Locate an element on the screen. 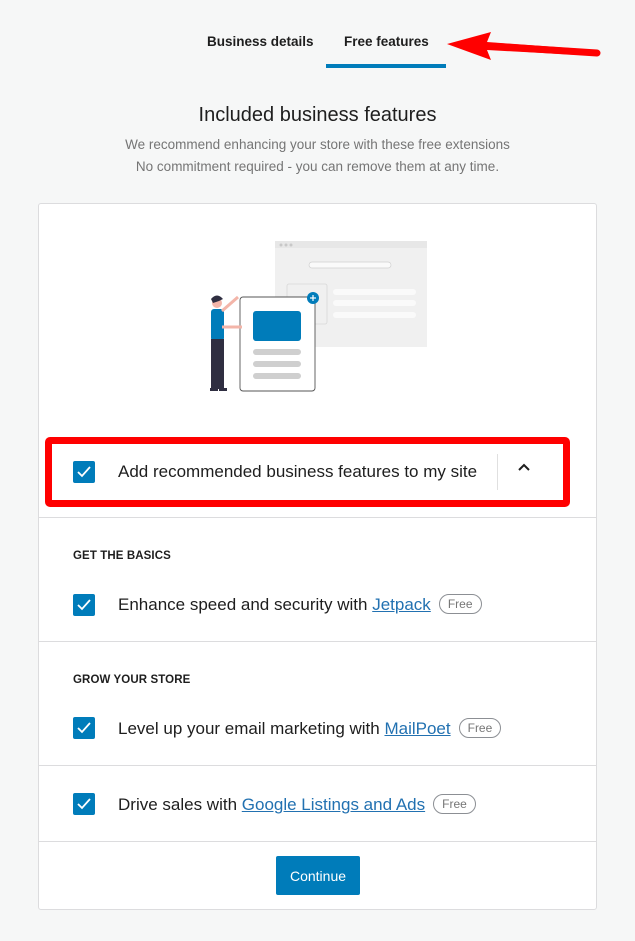  page-title: Included business features is located at coordinates (317, 115).